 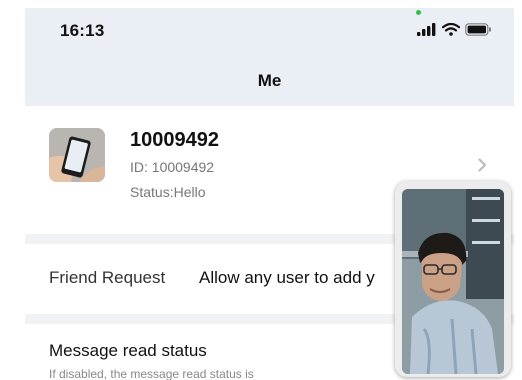 I want to click on profile-name: 10009492, so click(x=174, y=140).